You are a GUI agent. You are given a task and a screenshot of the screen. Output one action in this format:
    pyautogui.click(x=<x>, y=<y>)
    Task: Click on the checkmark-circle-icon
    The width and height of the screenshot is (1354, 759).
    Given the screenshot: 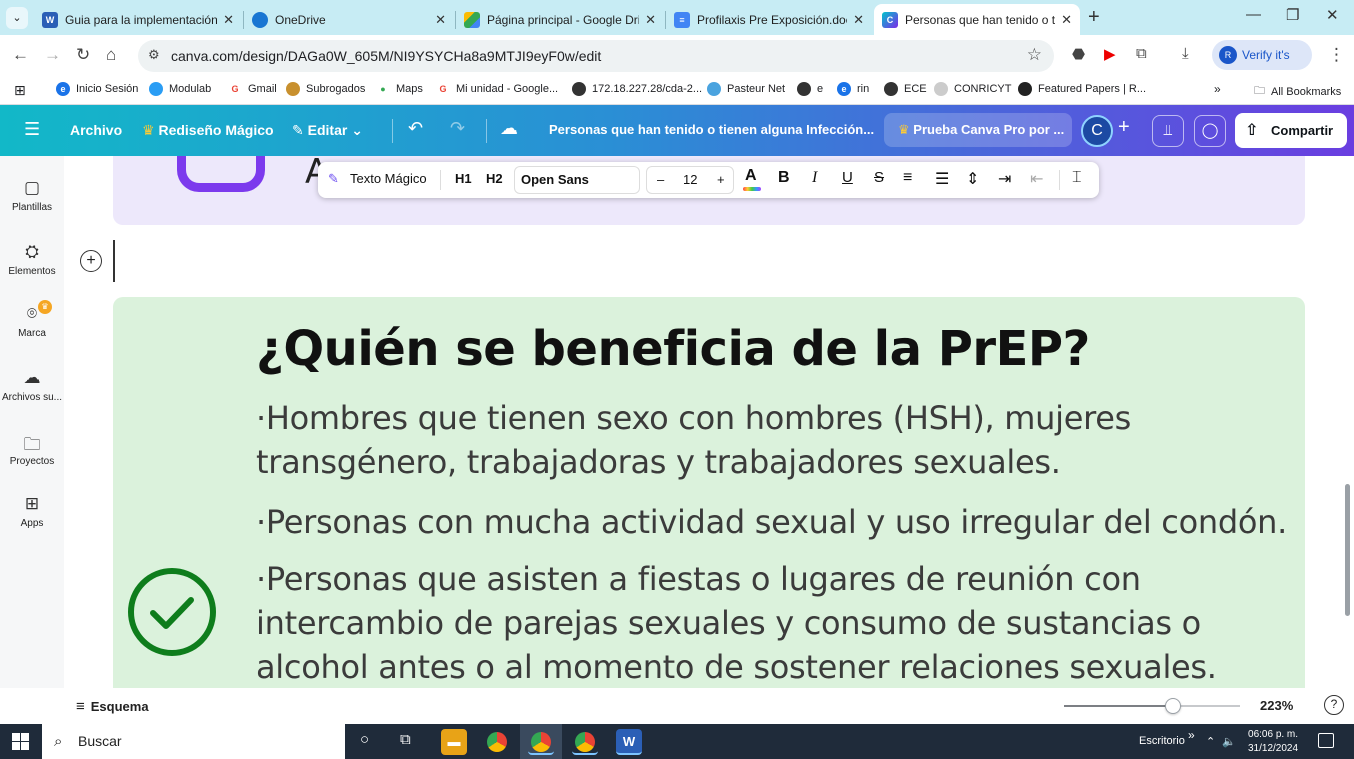 What is the action you would take?
    pyautogui.click(x=172, y=612)
    